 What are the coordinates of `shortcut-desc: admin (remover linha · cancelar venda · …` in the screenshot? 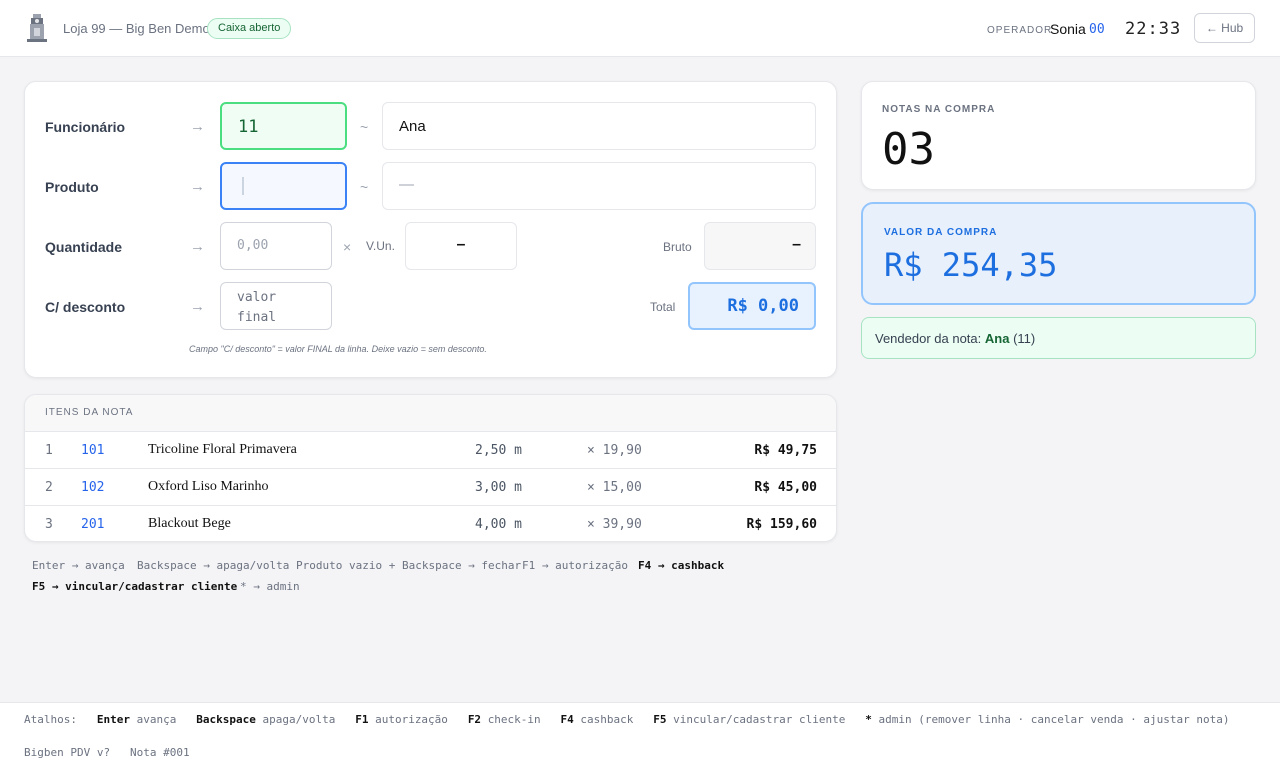 It's located at (1054, 719).